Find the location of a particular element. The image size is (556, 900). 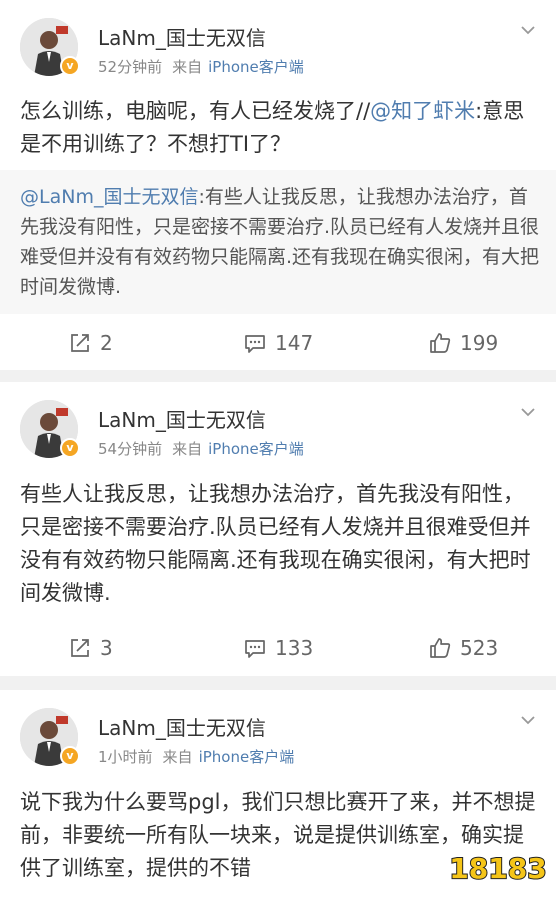

post-meta: 54分钟前 来自 iPhone客户端 is located at coordinates (201, 448).